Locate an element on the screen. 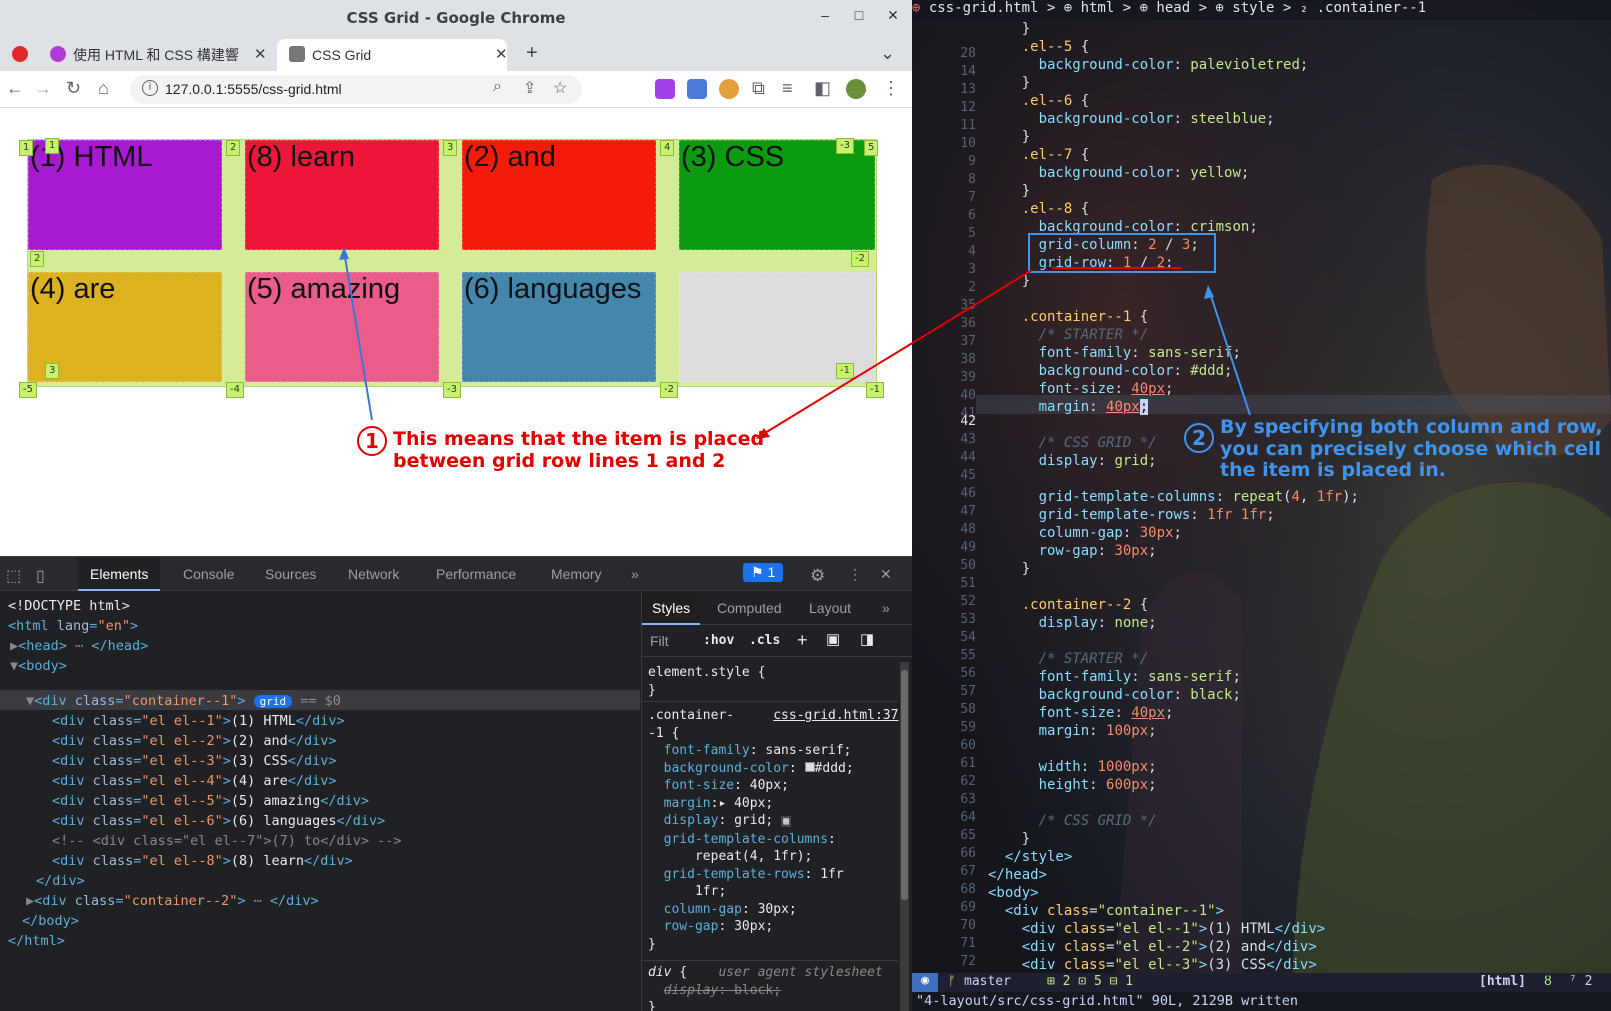  line-number: 62 is located at coordinates (968, 781).